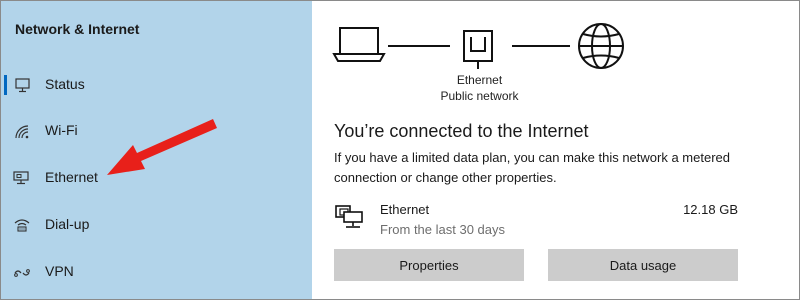 This screenshot has height=300, width=800. Describe the element at coordinates (67, 224) in the screenshot. I see `sidebar-item-label: Dial-up` at that location.